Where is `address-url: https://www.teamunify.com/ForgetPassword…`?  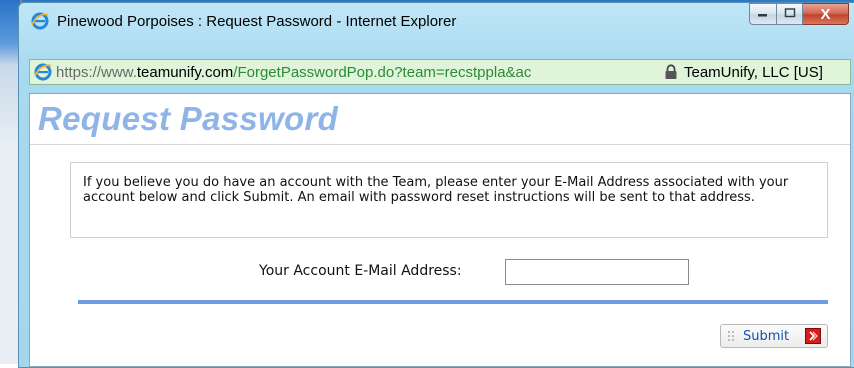 address-url: https://www.teamunify.com/ForgetPassword… is located at coordinates (355, 72).